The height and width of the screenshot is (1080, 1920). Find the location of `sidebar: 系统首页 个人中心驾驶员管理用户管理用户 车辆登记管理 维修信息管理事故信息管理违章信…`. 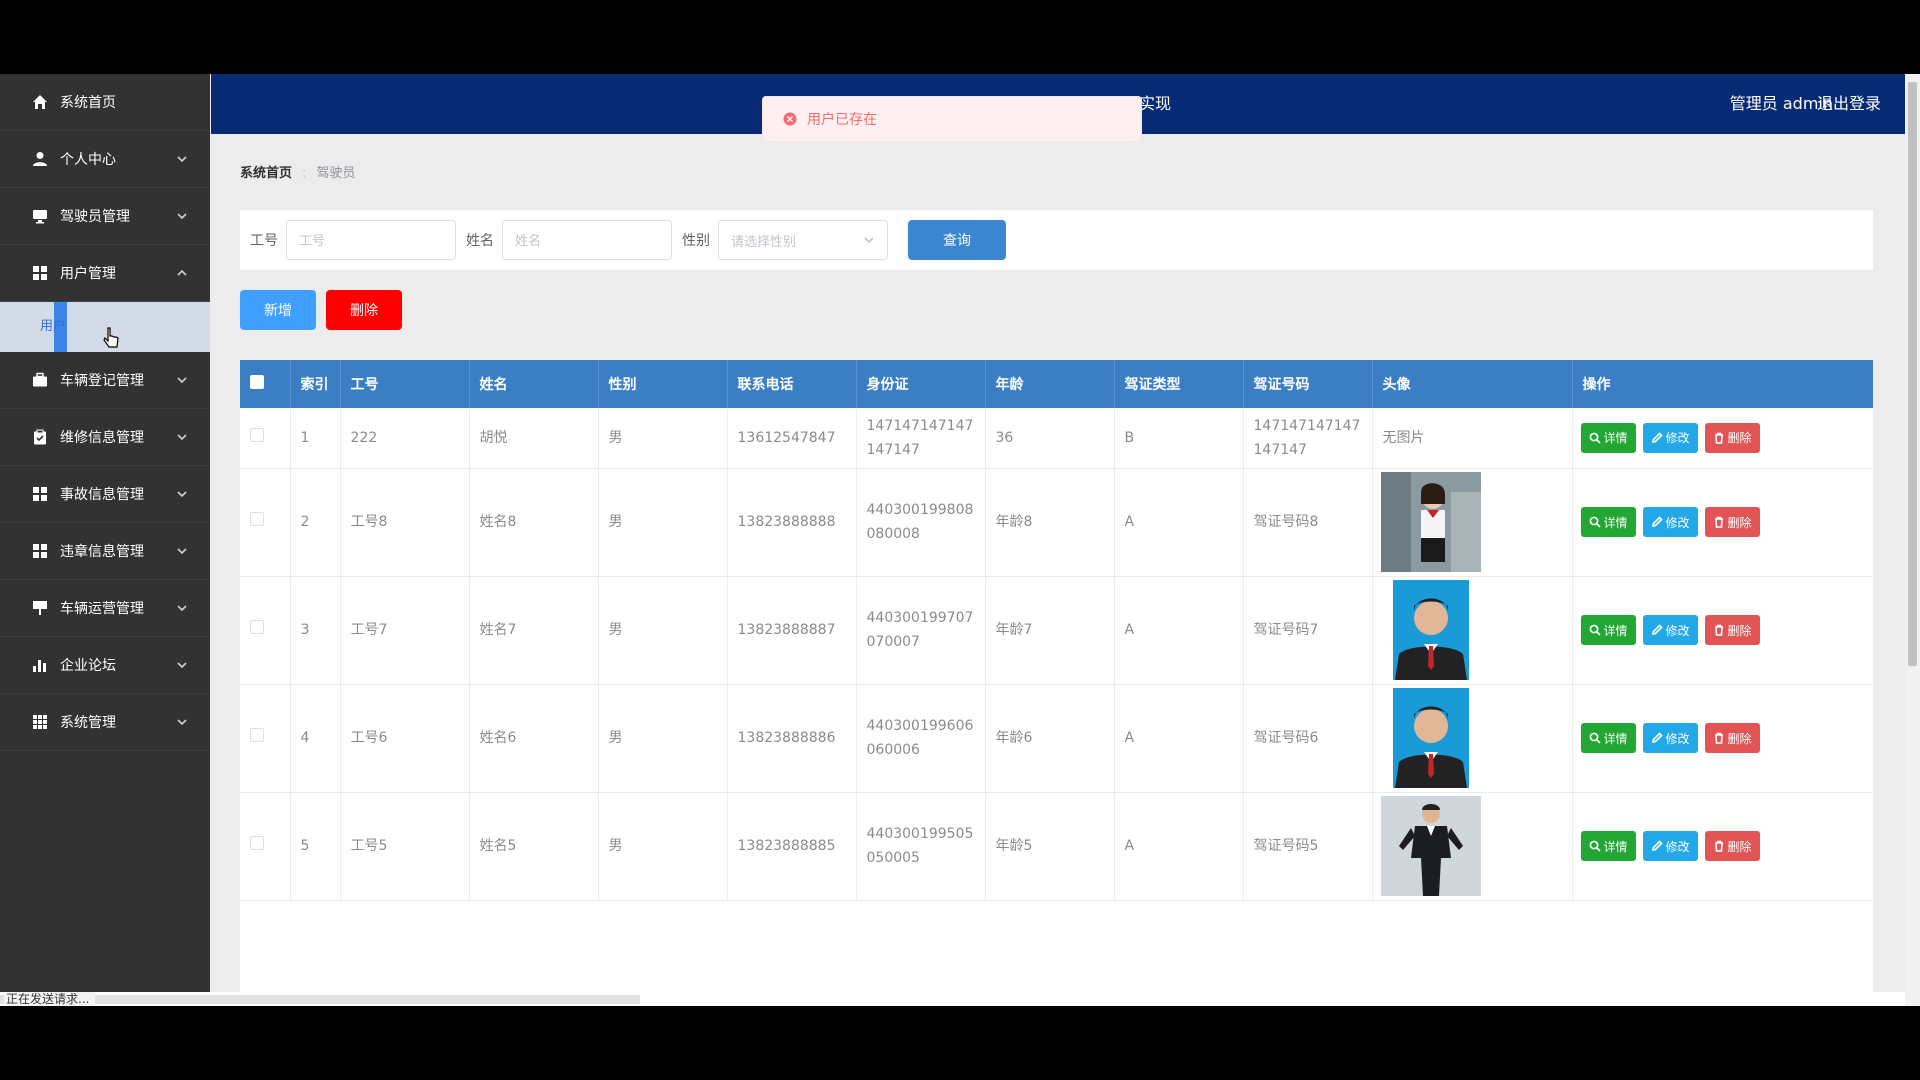

sidebar: 系统首页 个人中心驾驶员管理用户管理用户 车辆登记管理 维修信息管理事故信息管理违章信… is located at coordinates (105, 533).